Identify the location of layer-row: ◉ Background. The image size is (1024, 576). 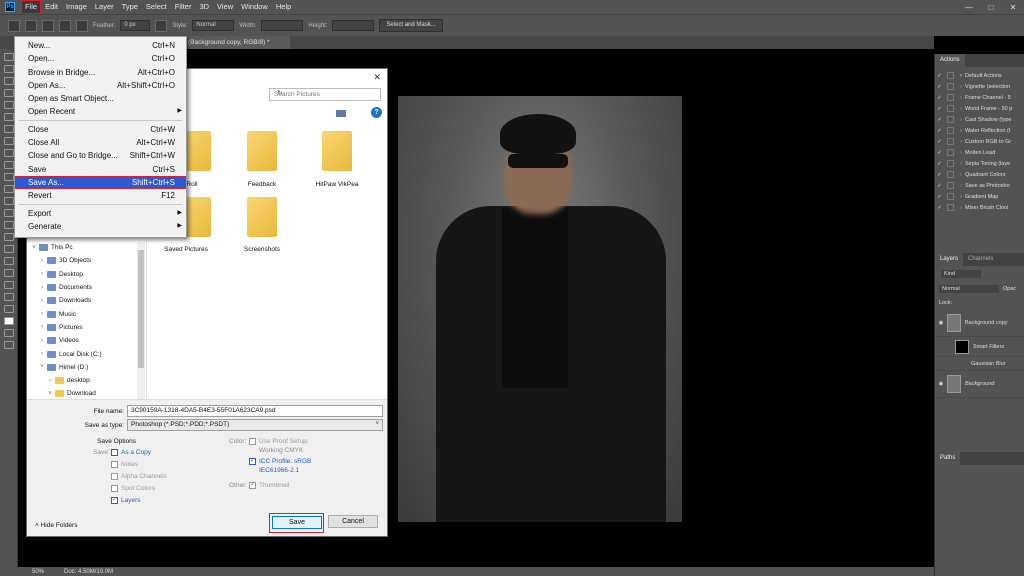
(979, 384).